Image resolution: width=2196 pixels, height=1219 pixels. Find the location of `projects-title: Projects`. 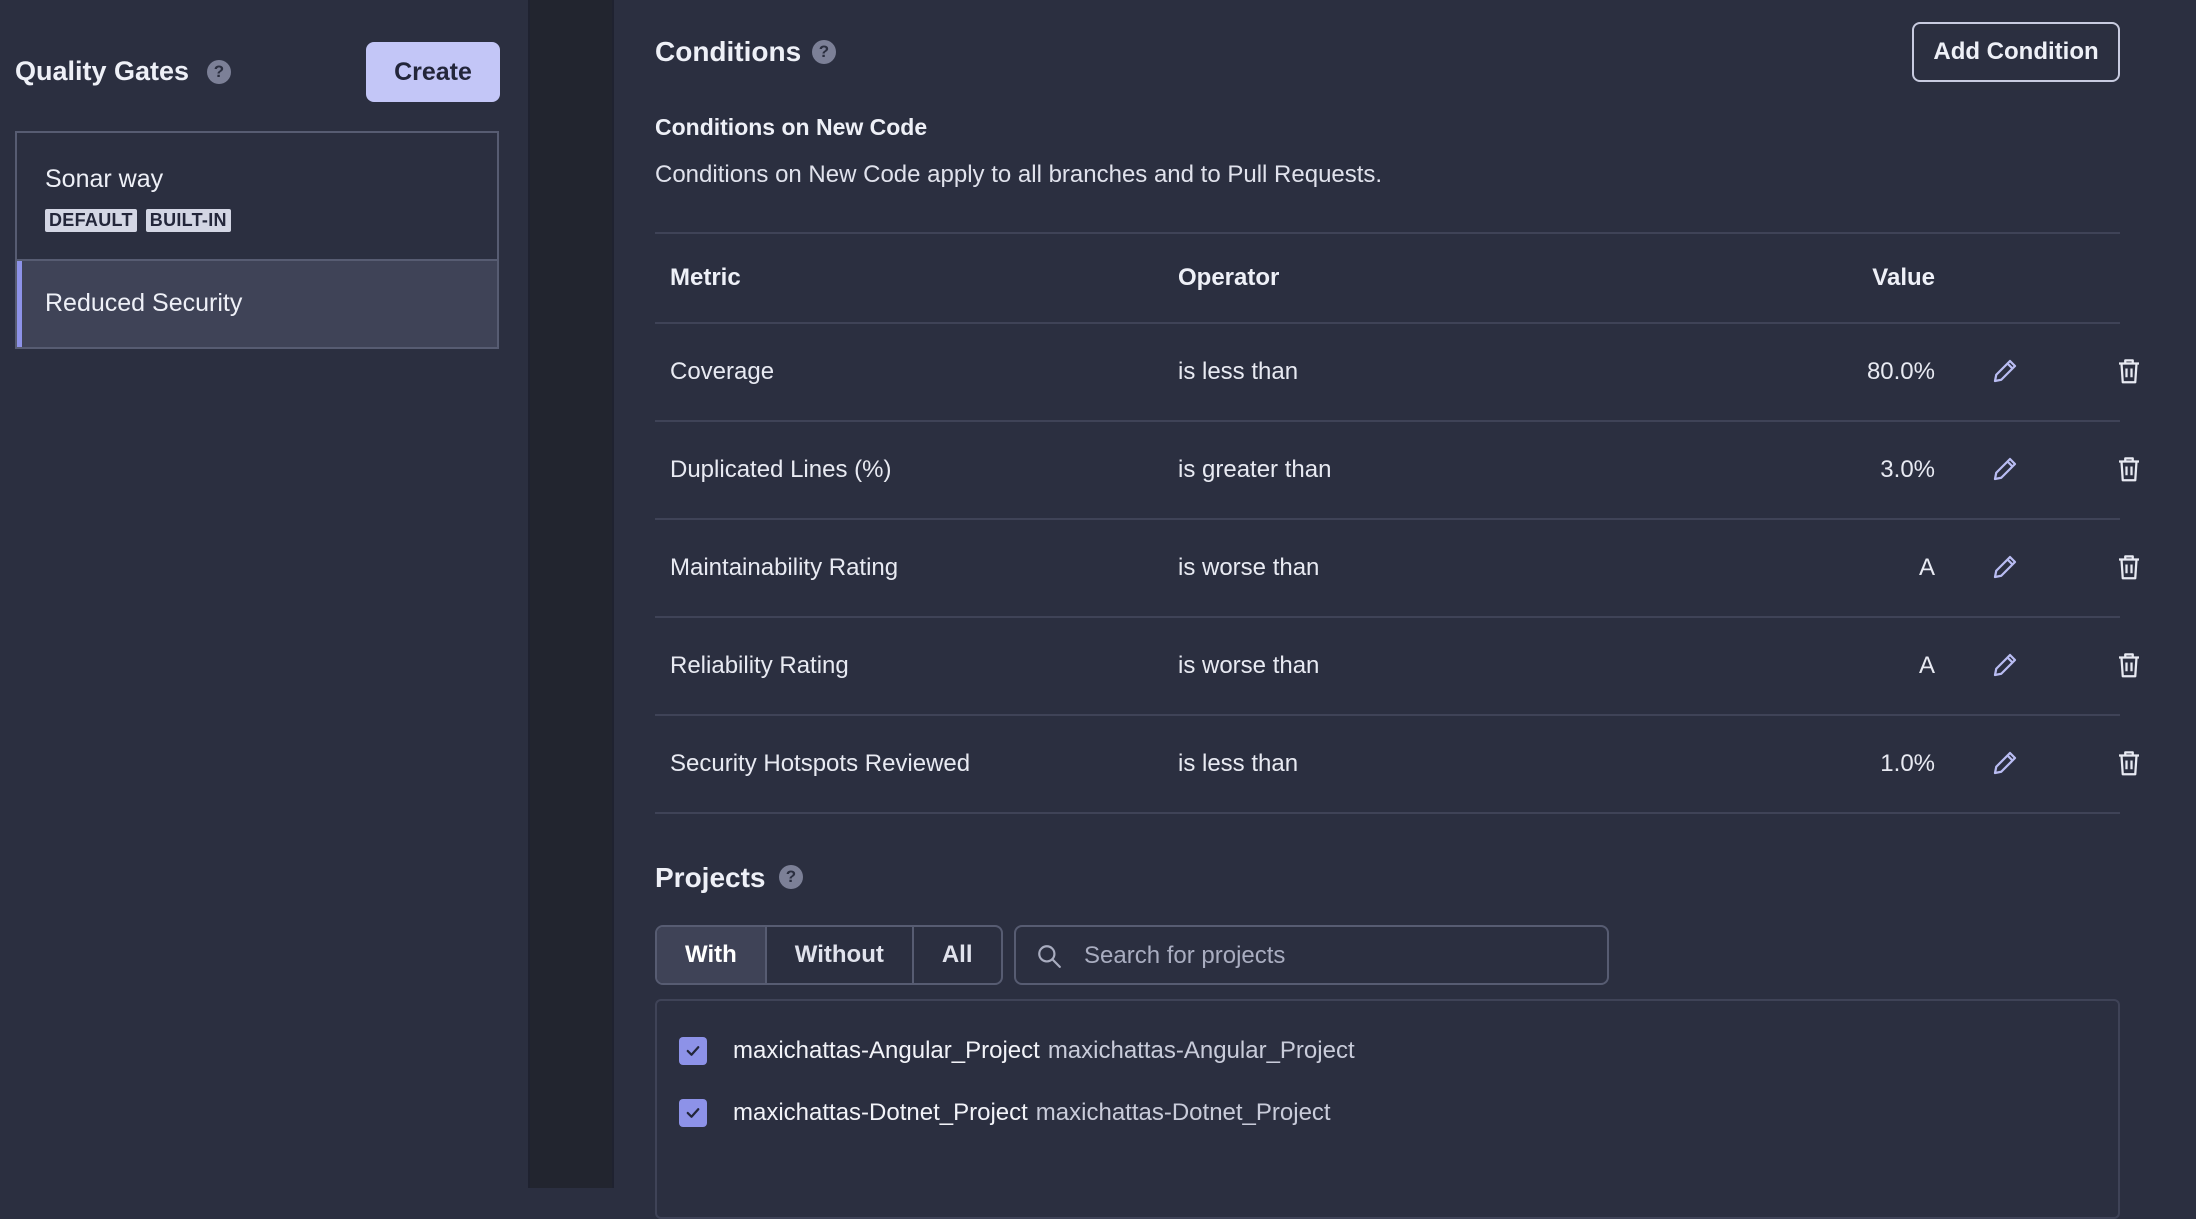

projects-title: Projects is located at coordinates (710, 877).